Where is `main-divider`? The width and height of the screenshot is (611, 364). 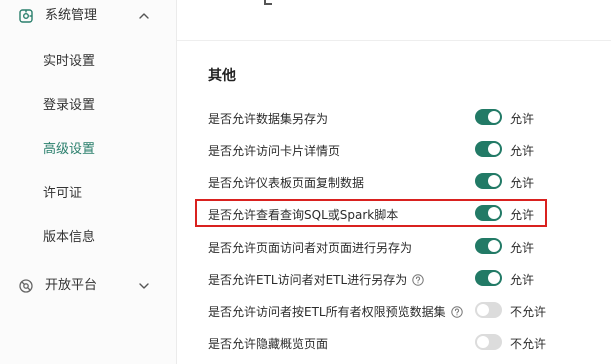 main-divider is located at coordinates (394, 40).